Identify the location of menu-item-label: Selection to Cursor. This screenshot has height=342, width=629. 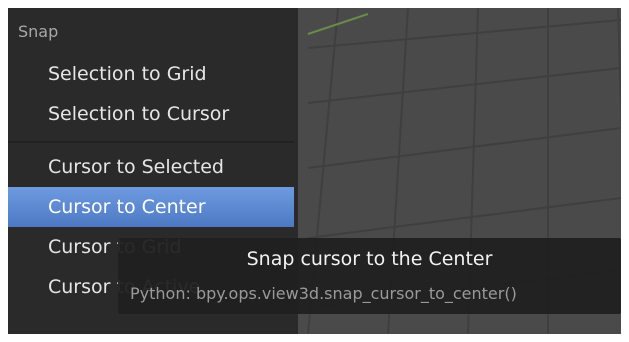
(139, 114).